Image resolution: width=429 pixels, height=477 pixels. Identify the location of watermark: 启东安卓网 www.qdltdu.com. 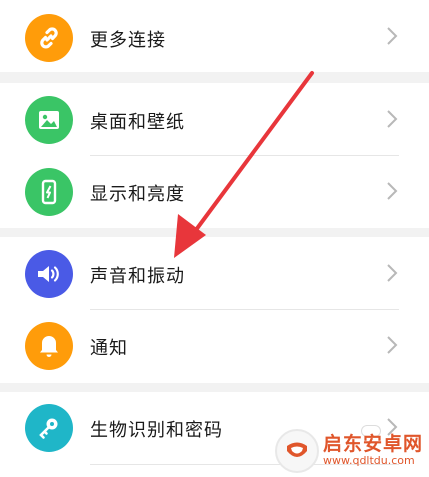
(348, 451).